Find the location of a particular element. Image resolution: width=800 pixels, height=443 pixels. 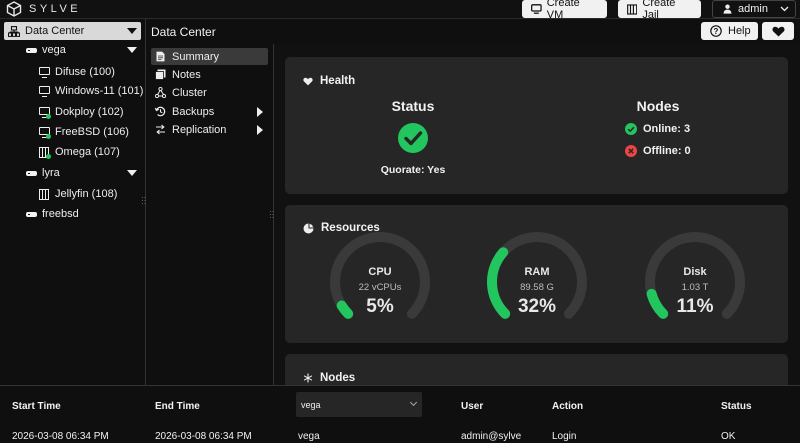

cell-status: OK is located at coordinates (728, 436).